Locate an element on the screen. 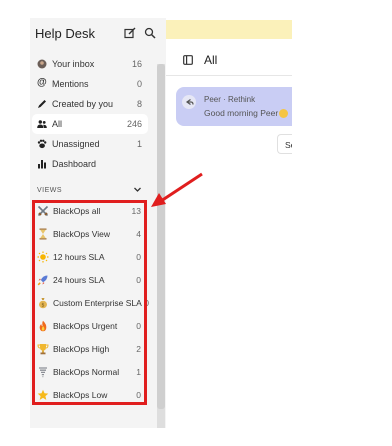  conversation-card: Peer · Rethink Good morning Peer is located at coordinates (234, 106).